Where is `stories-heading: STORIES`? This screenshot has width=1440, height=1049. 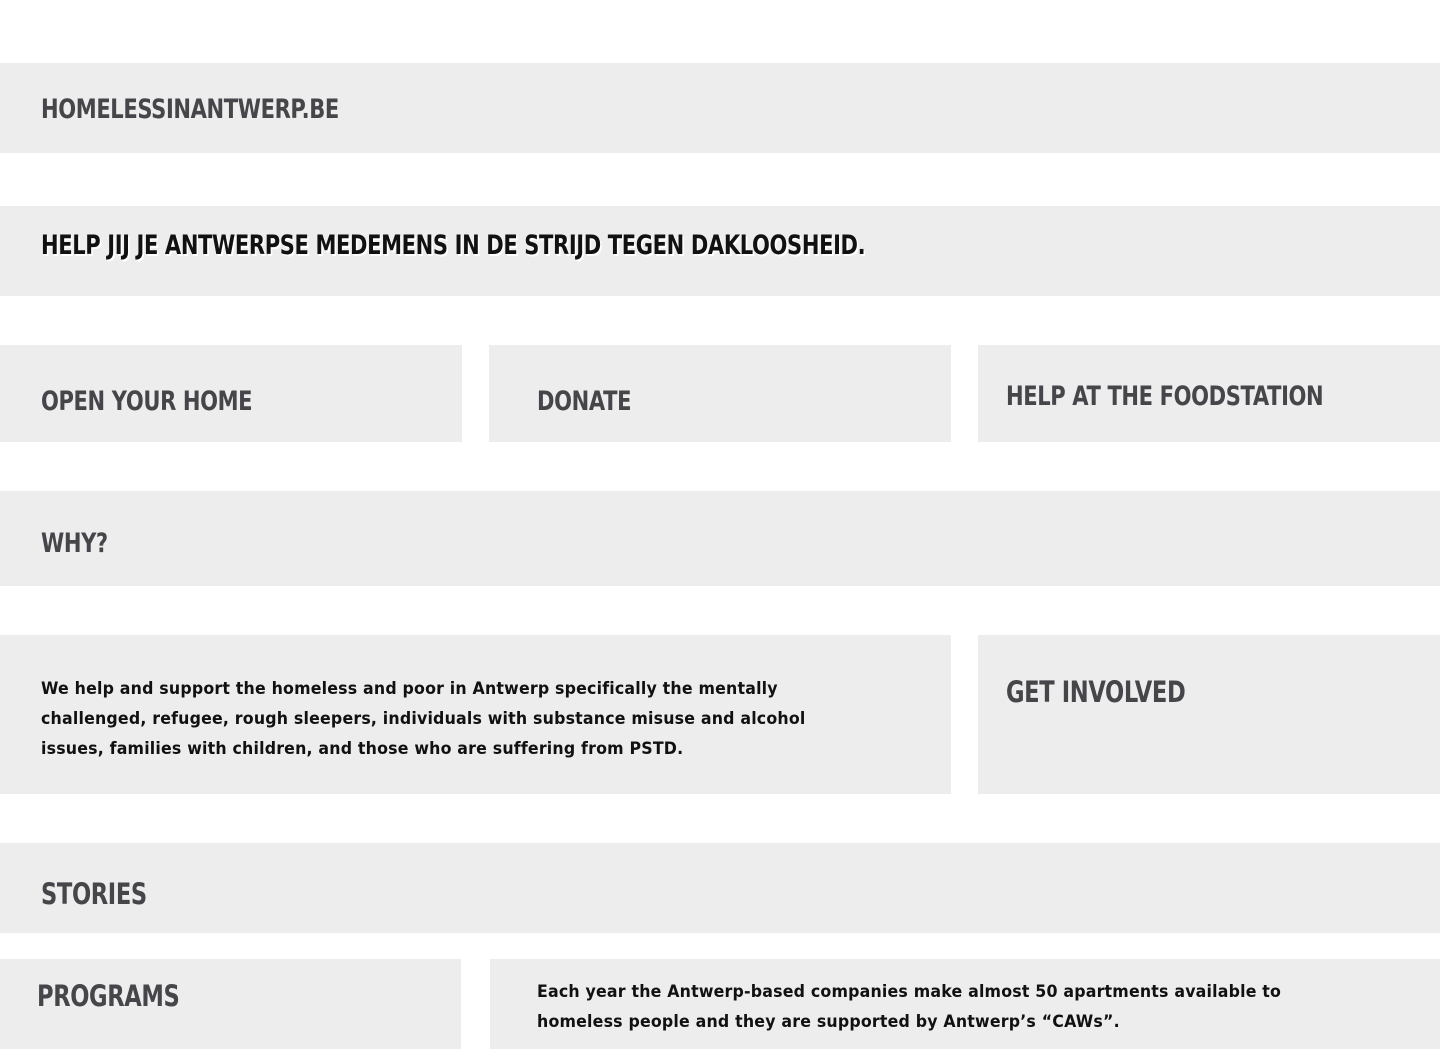 stories-heading: STORIES is located at coordinates (94, 894).